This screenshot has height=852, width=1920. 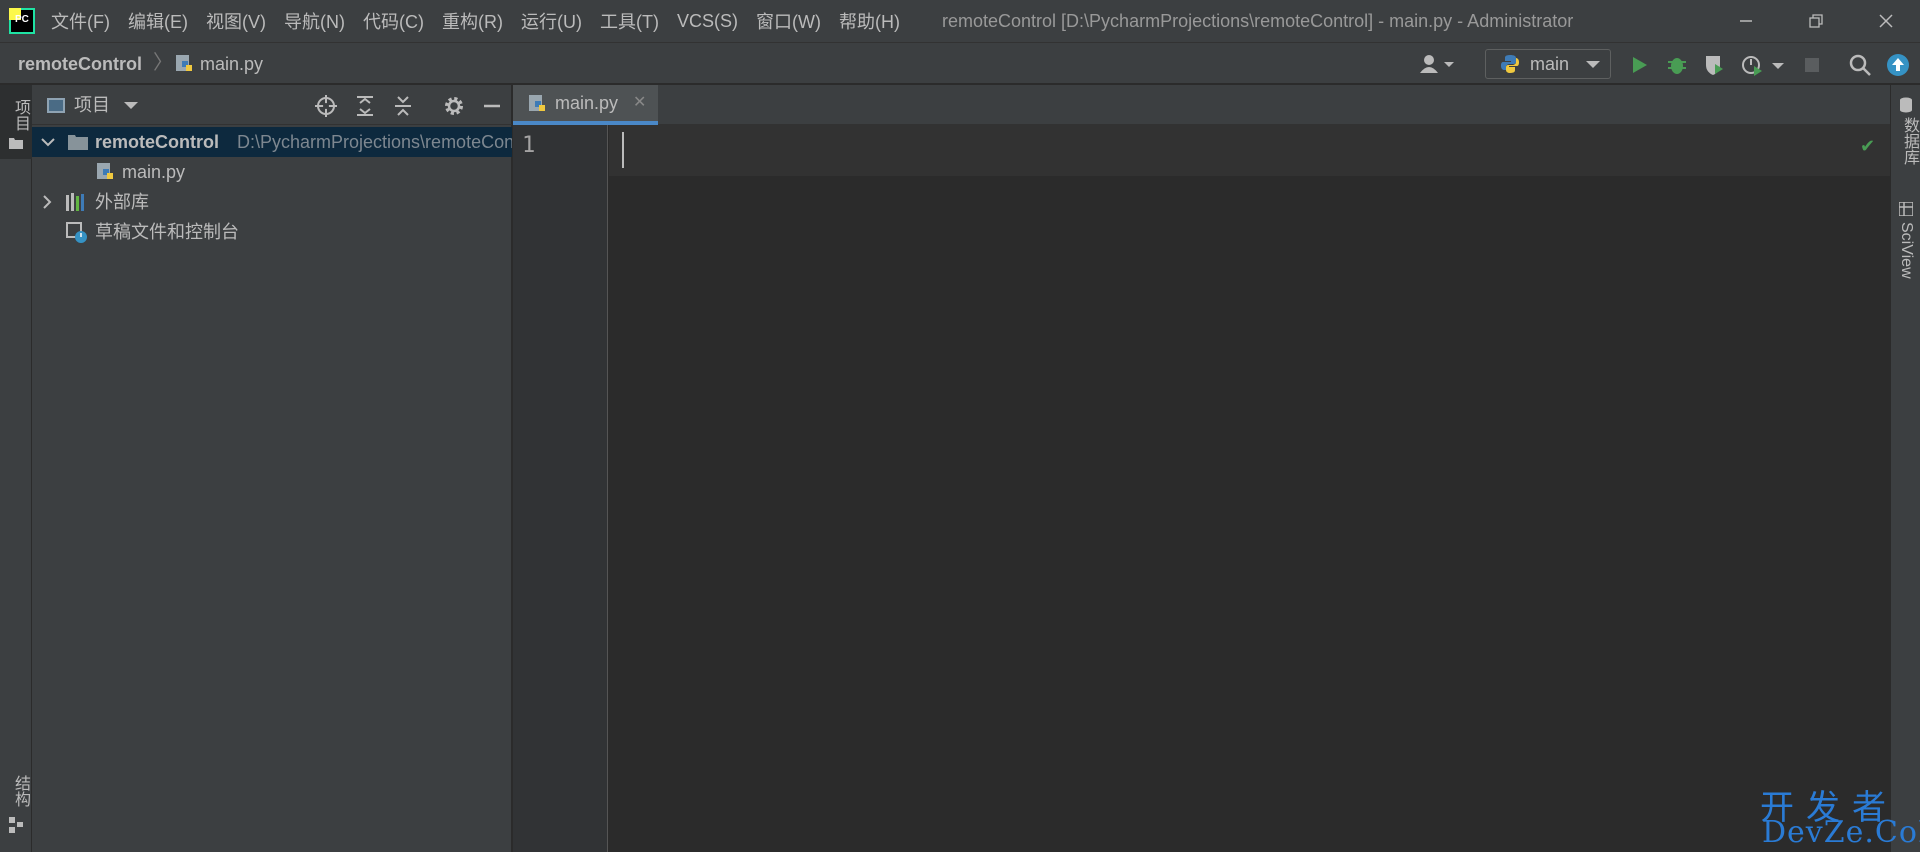 I want to click on restore-icon, so click(x=1816, y=21).